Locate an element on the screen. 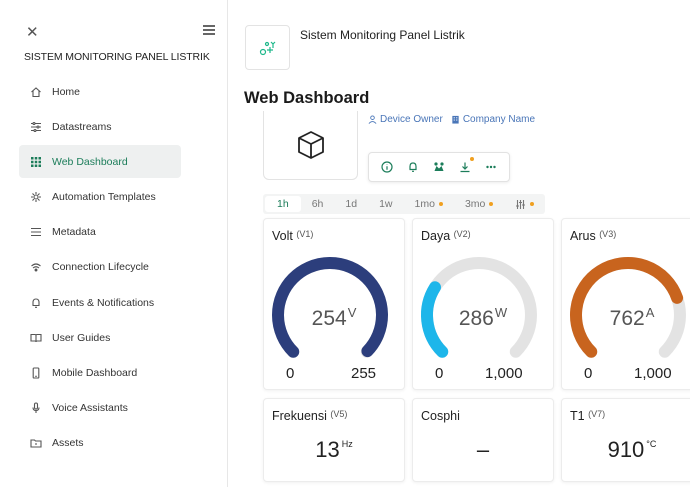  widget-pin: (V2) is located at coordinates (462, 234).